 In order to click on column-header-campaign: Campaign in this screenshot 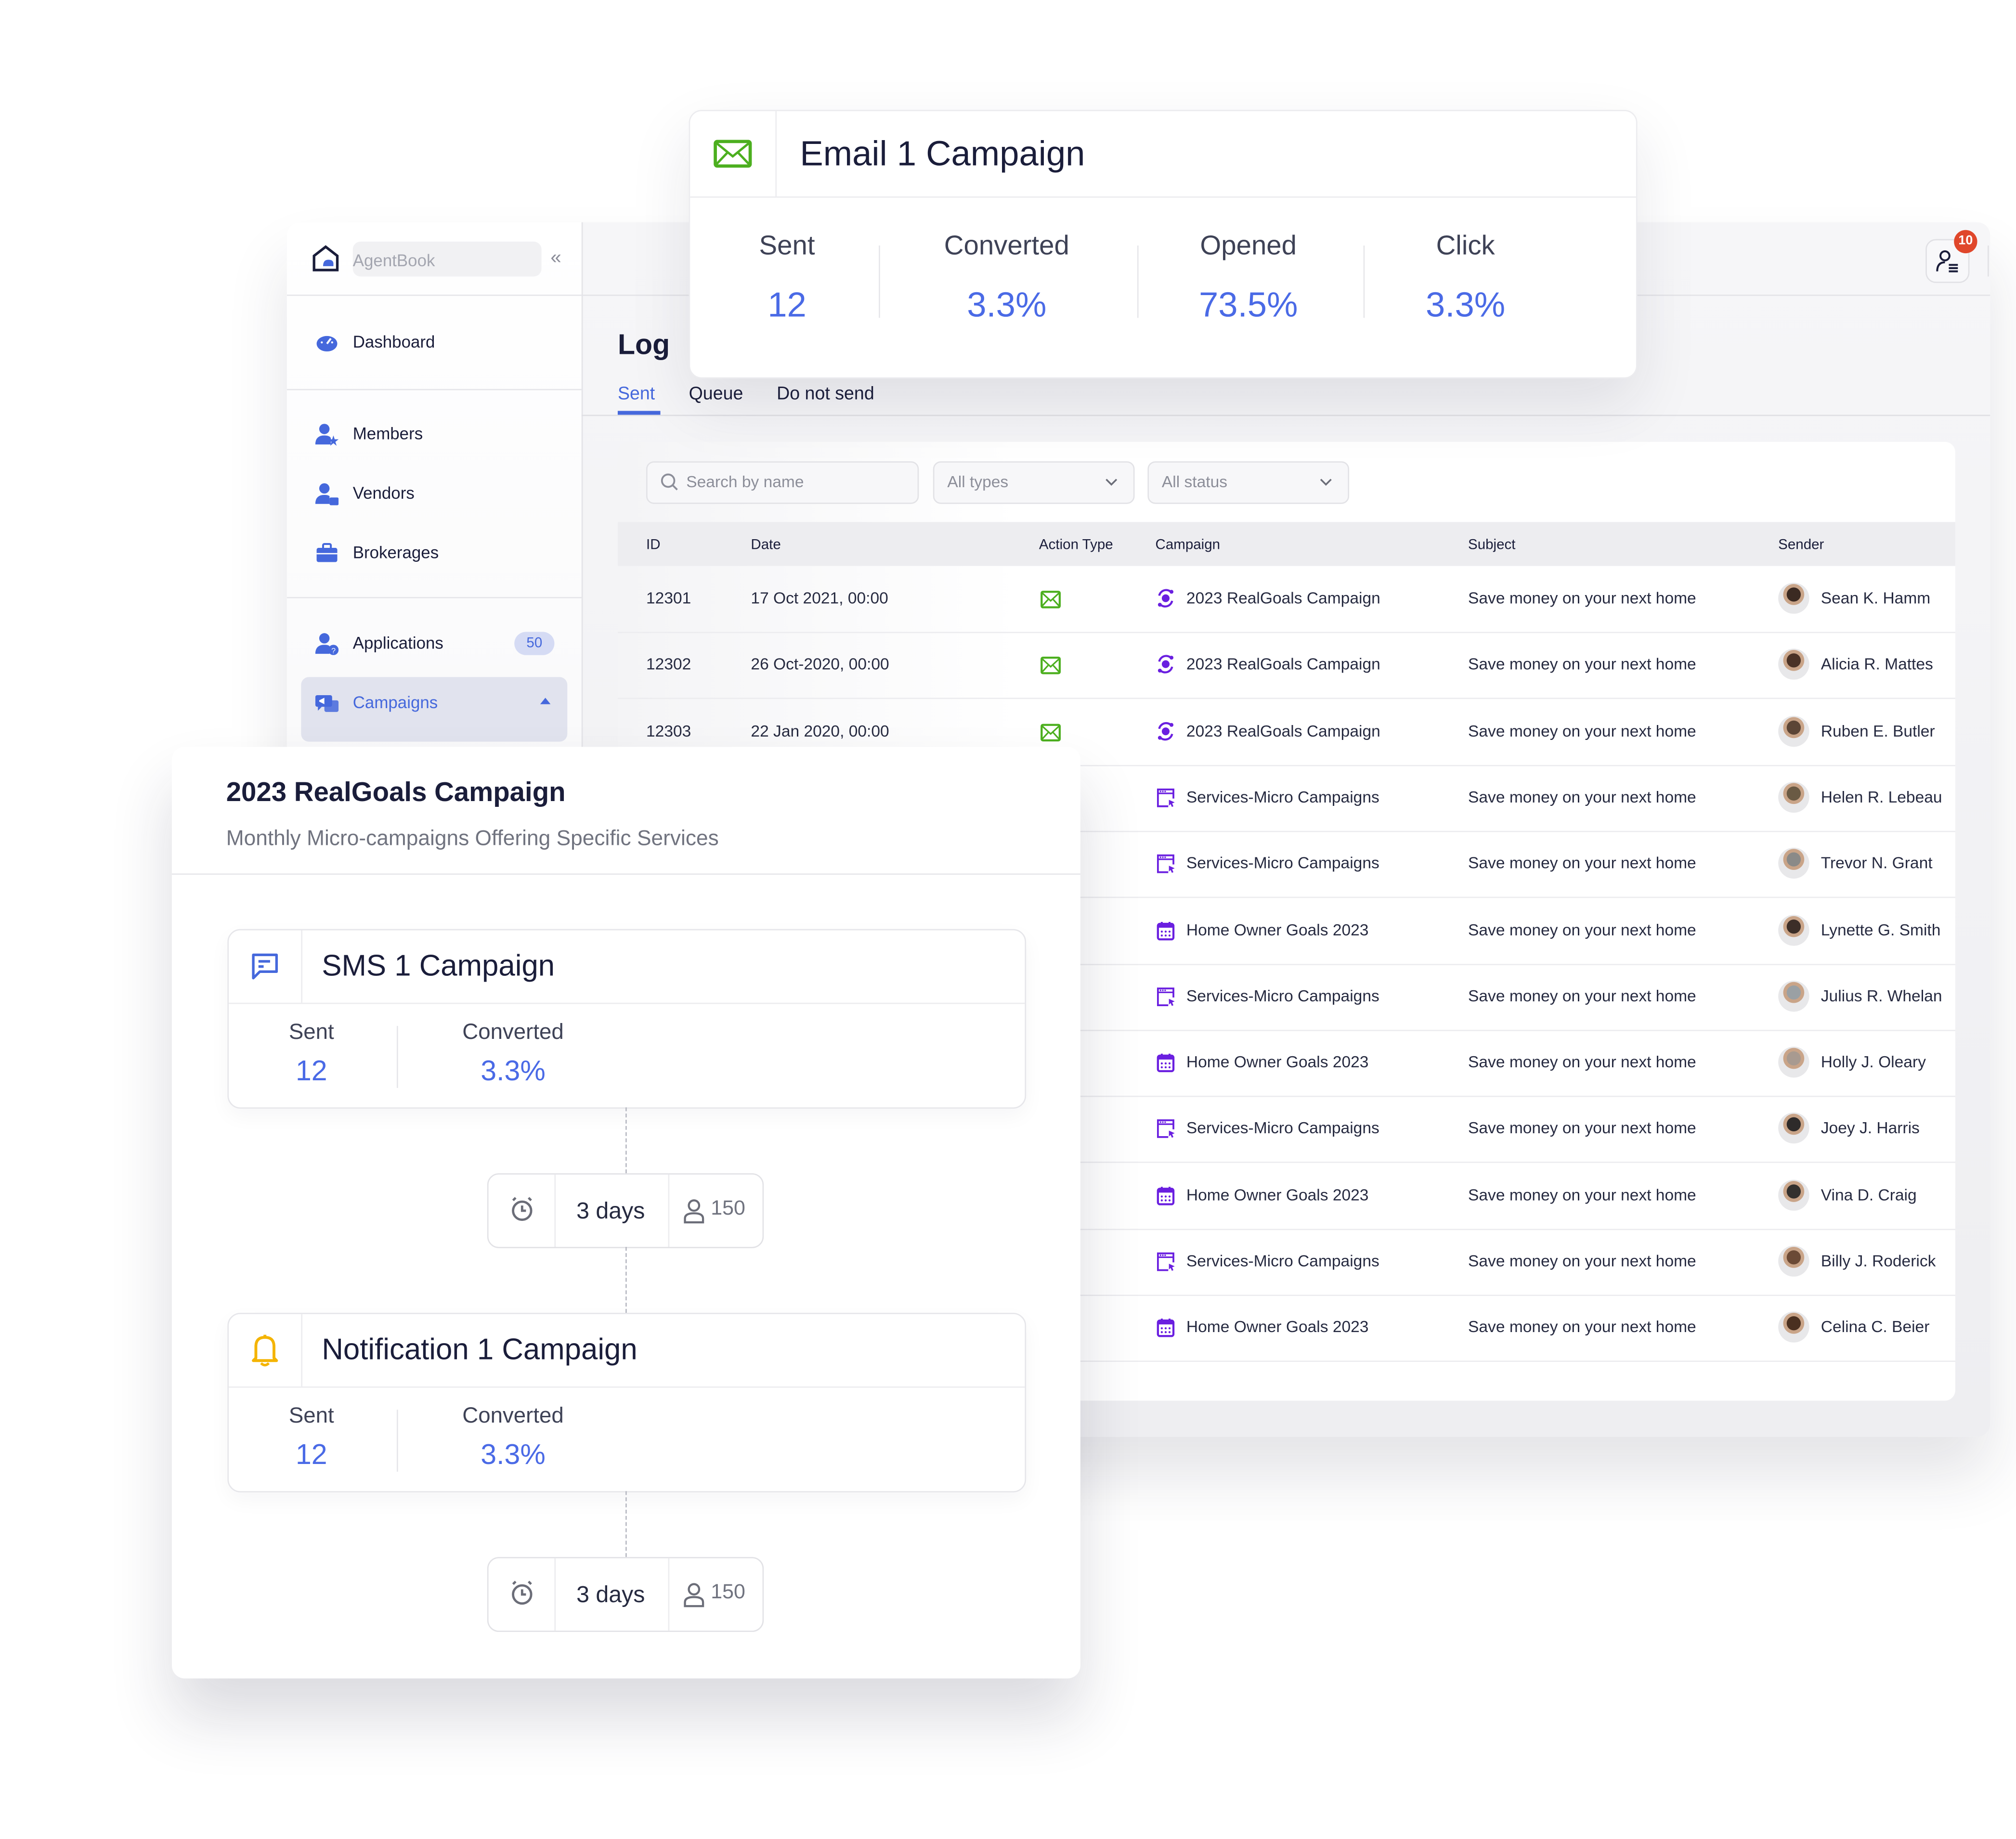, I will do `click(1187, 545)`.